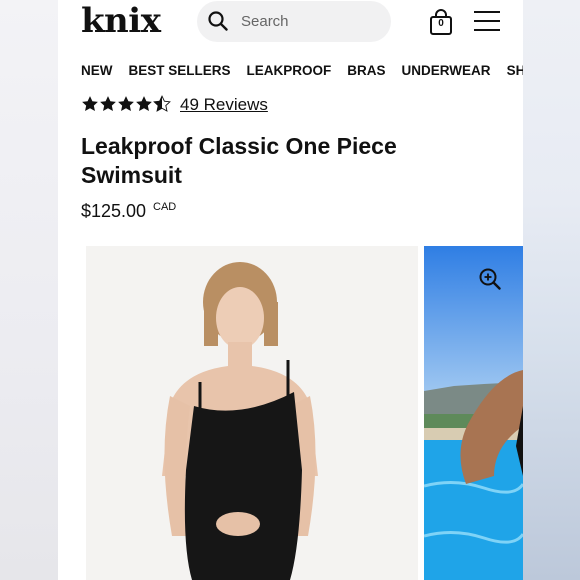  What do you see at coordinates (446, 70) in the screenshot?
I see `nav-item-underwear: UNDERWEAR` at bounding box center [446, 70].